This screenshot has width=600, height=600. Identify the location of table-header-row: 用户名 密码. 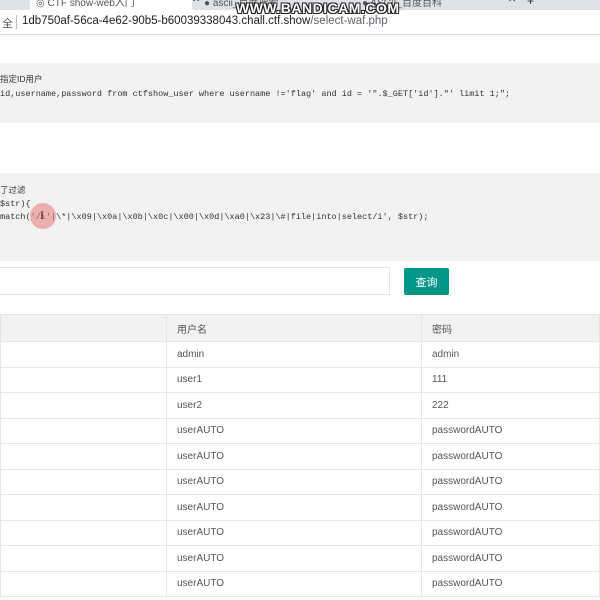
(300, 328).